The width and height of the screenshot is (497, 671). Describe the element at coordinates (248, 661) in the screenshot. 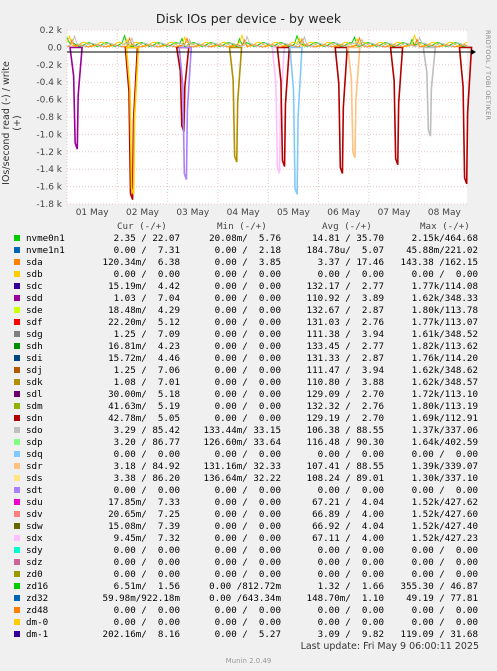

I see `munin-version: Munin 2.0.49` at that location.